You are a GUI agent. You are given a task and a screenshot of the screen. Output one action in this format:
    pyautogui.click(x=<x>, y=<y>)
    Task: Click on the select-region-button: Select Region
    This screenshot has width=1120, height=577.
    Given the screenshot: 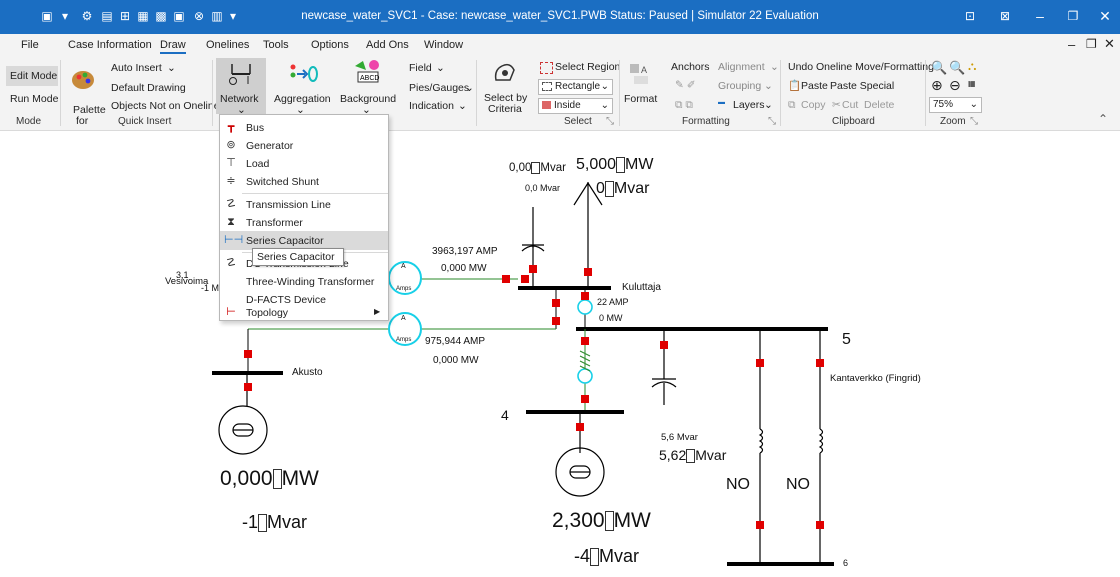 What is the action you would take?
    pyautogui.click(x=587, y=67)
    